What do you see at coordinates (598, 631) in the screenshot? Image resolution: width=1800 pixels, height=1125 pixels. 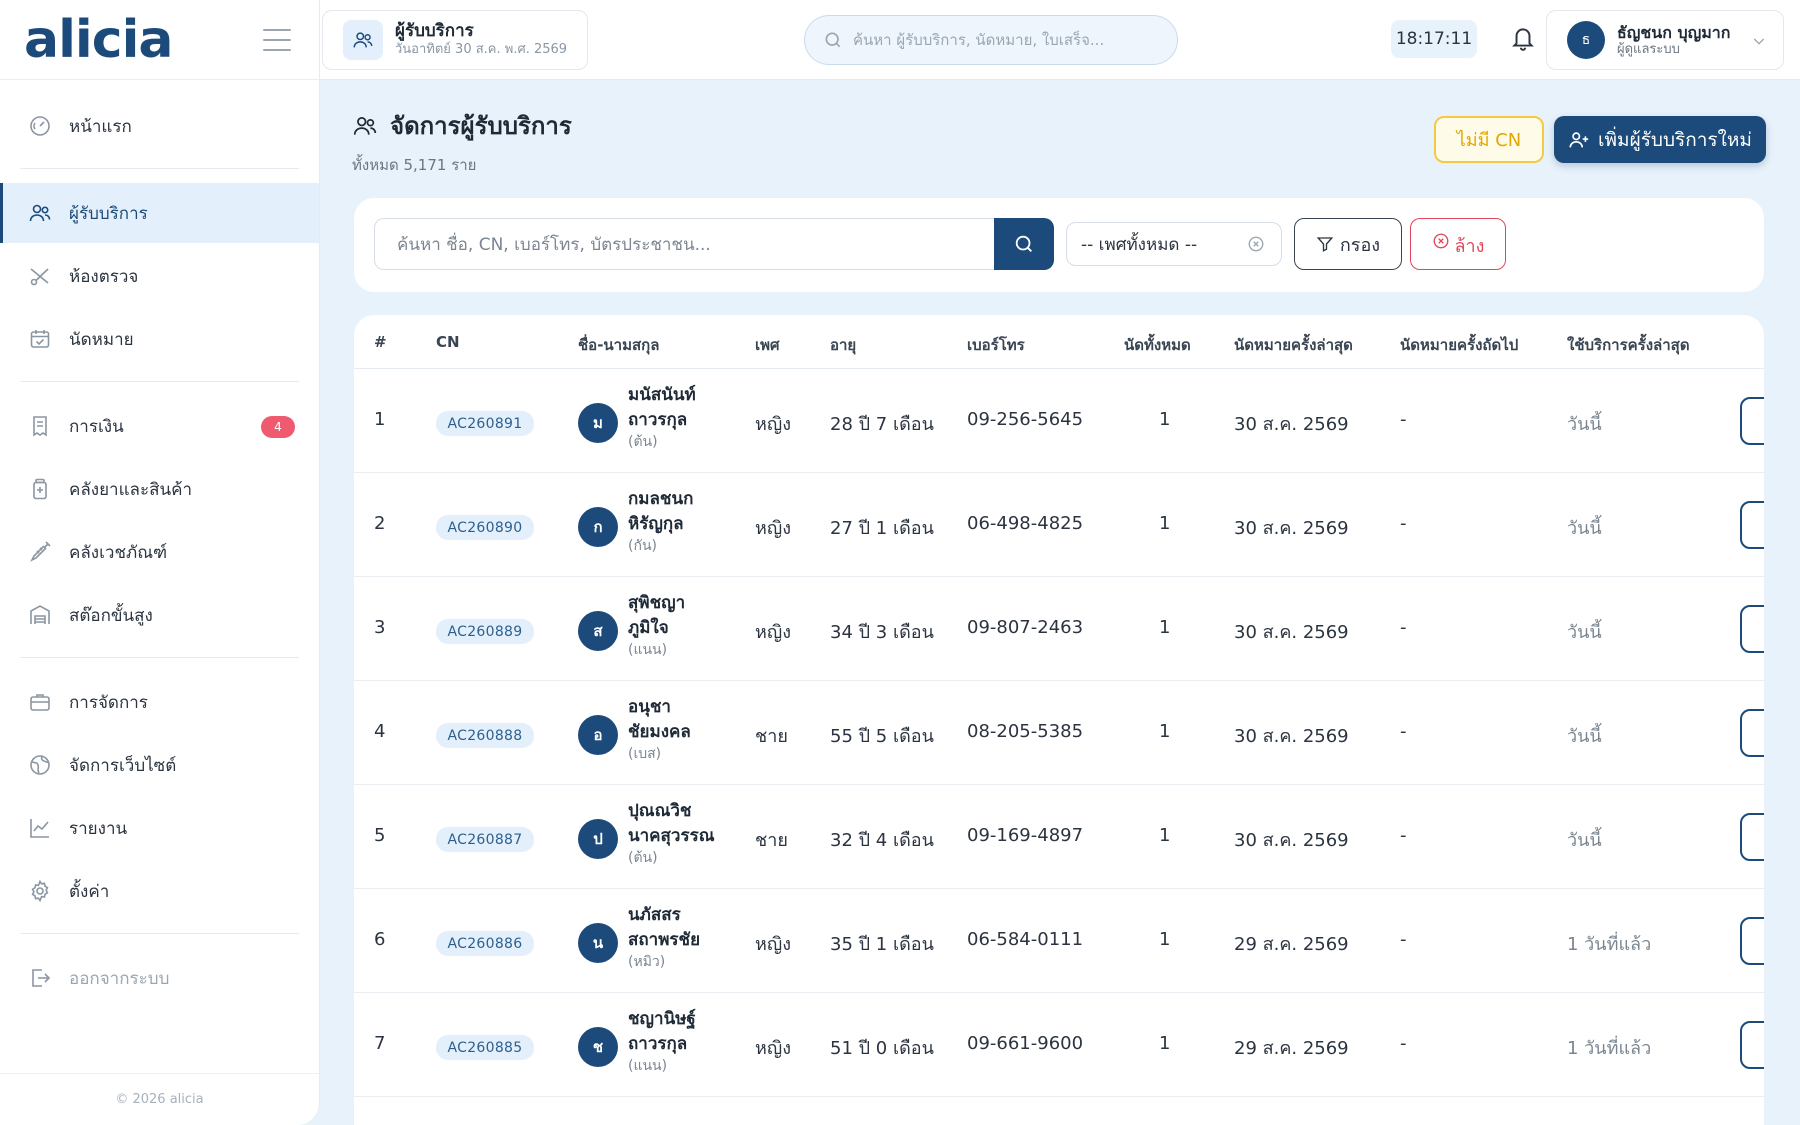 I see `avatar: ส` at bounding box center [598, 631].